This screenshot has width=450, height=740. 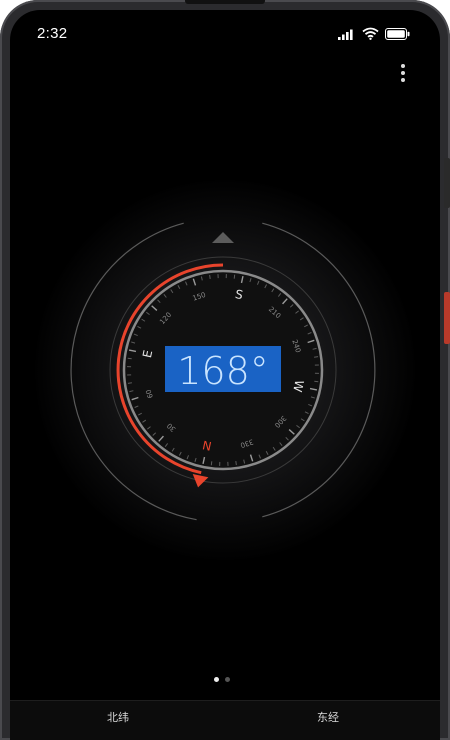 I want to click on pointer-triangle, so click(x=223, y=237).